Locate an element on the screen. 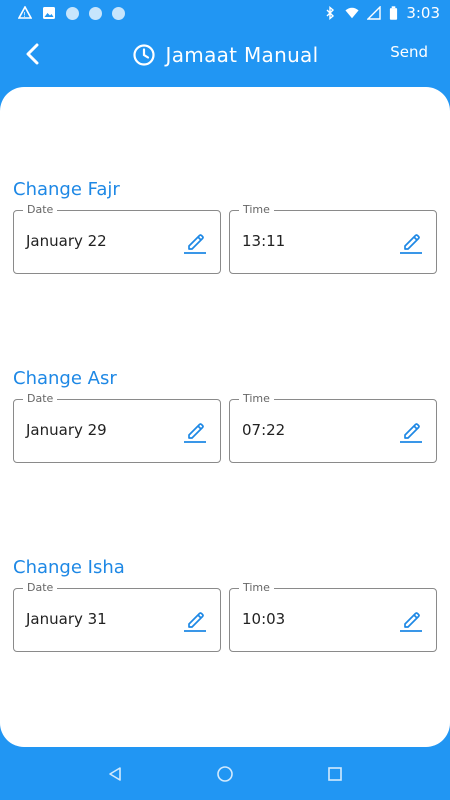  date-field: Date January 22 is located at coordinates (117, 238).